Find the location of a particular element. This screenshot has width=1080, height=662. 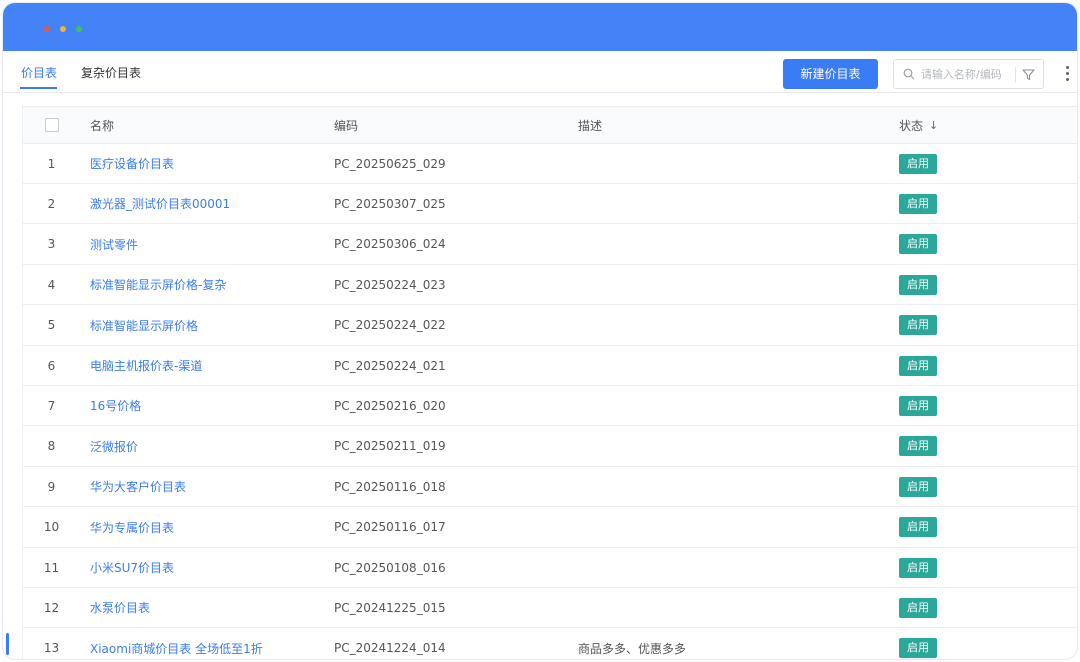

table-row: 11 小米SU7价目表 PC_20250108_016 启用 is located at coordinates (550, 568).